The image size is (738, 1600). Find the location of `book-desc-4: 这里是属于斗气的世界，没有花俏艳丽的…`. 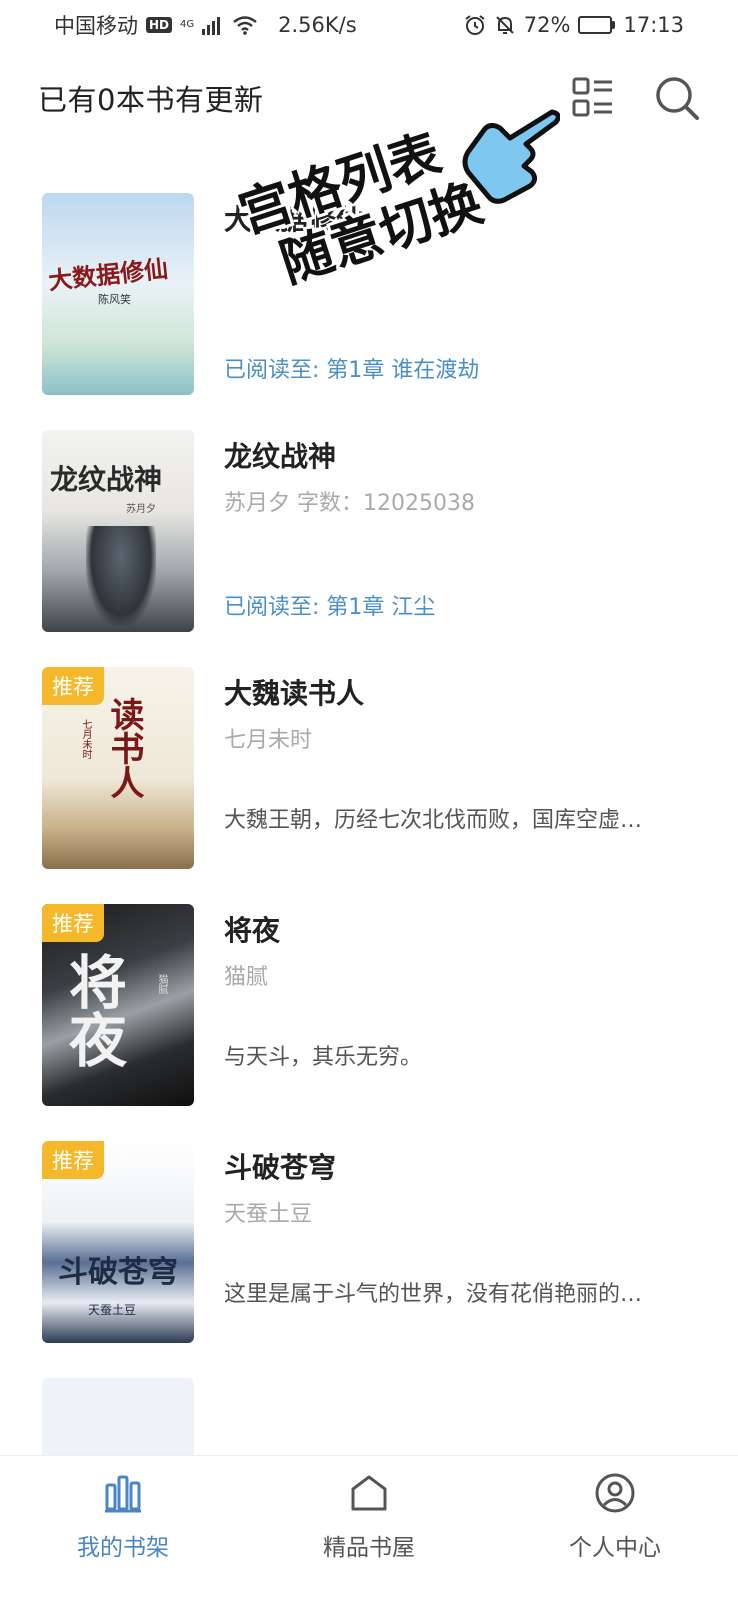

book-desc-4: 这里是属于斗气的世界，没有花俏艳丽的… is located at coordinates (433, 1294).